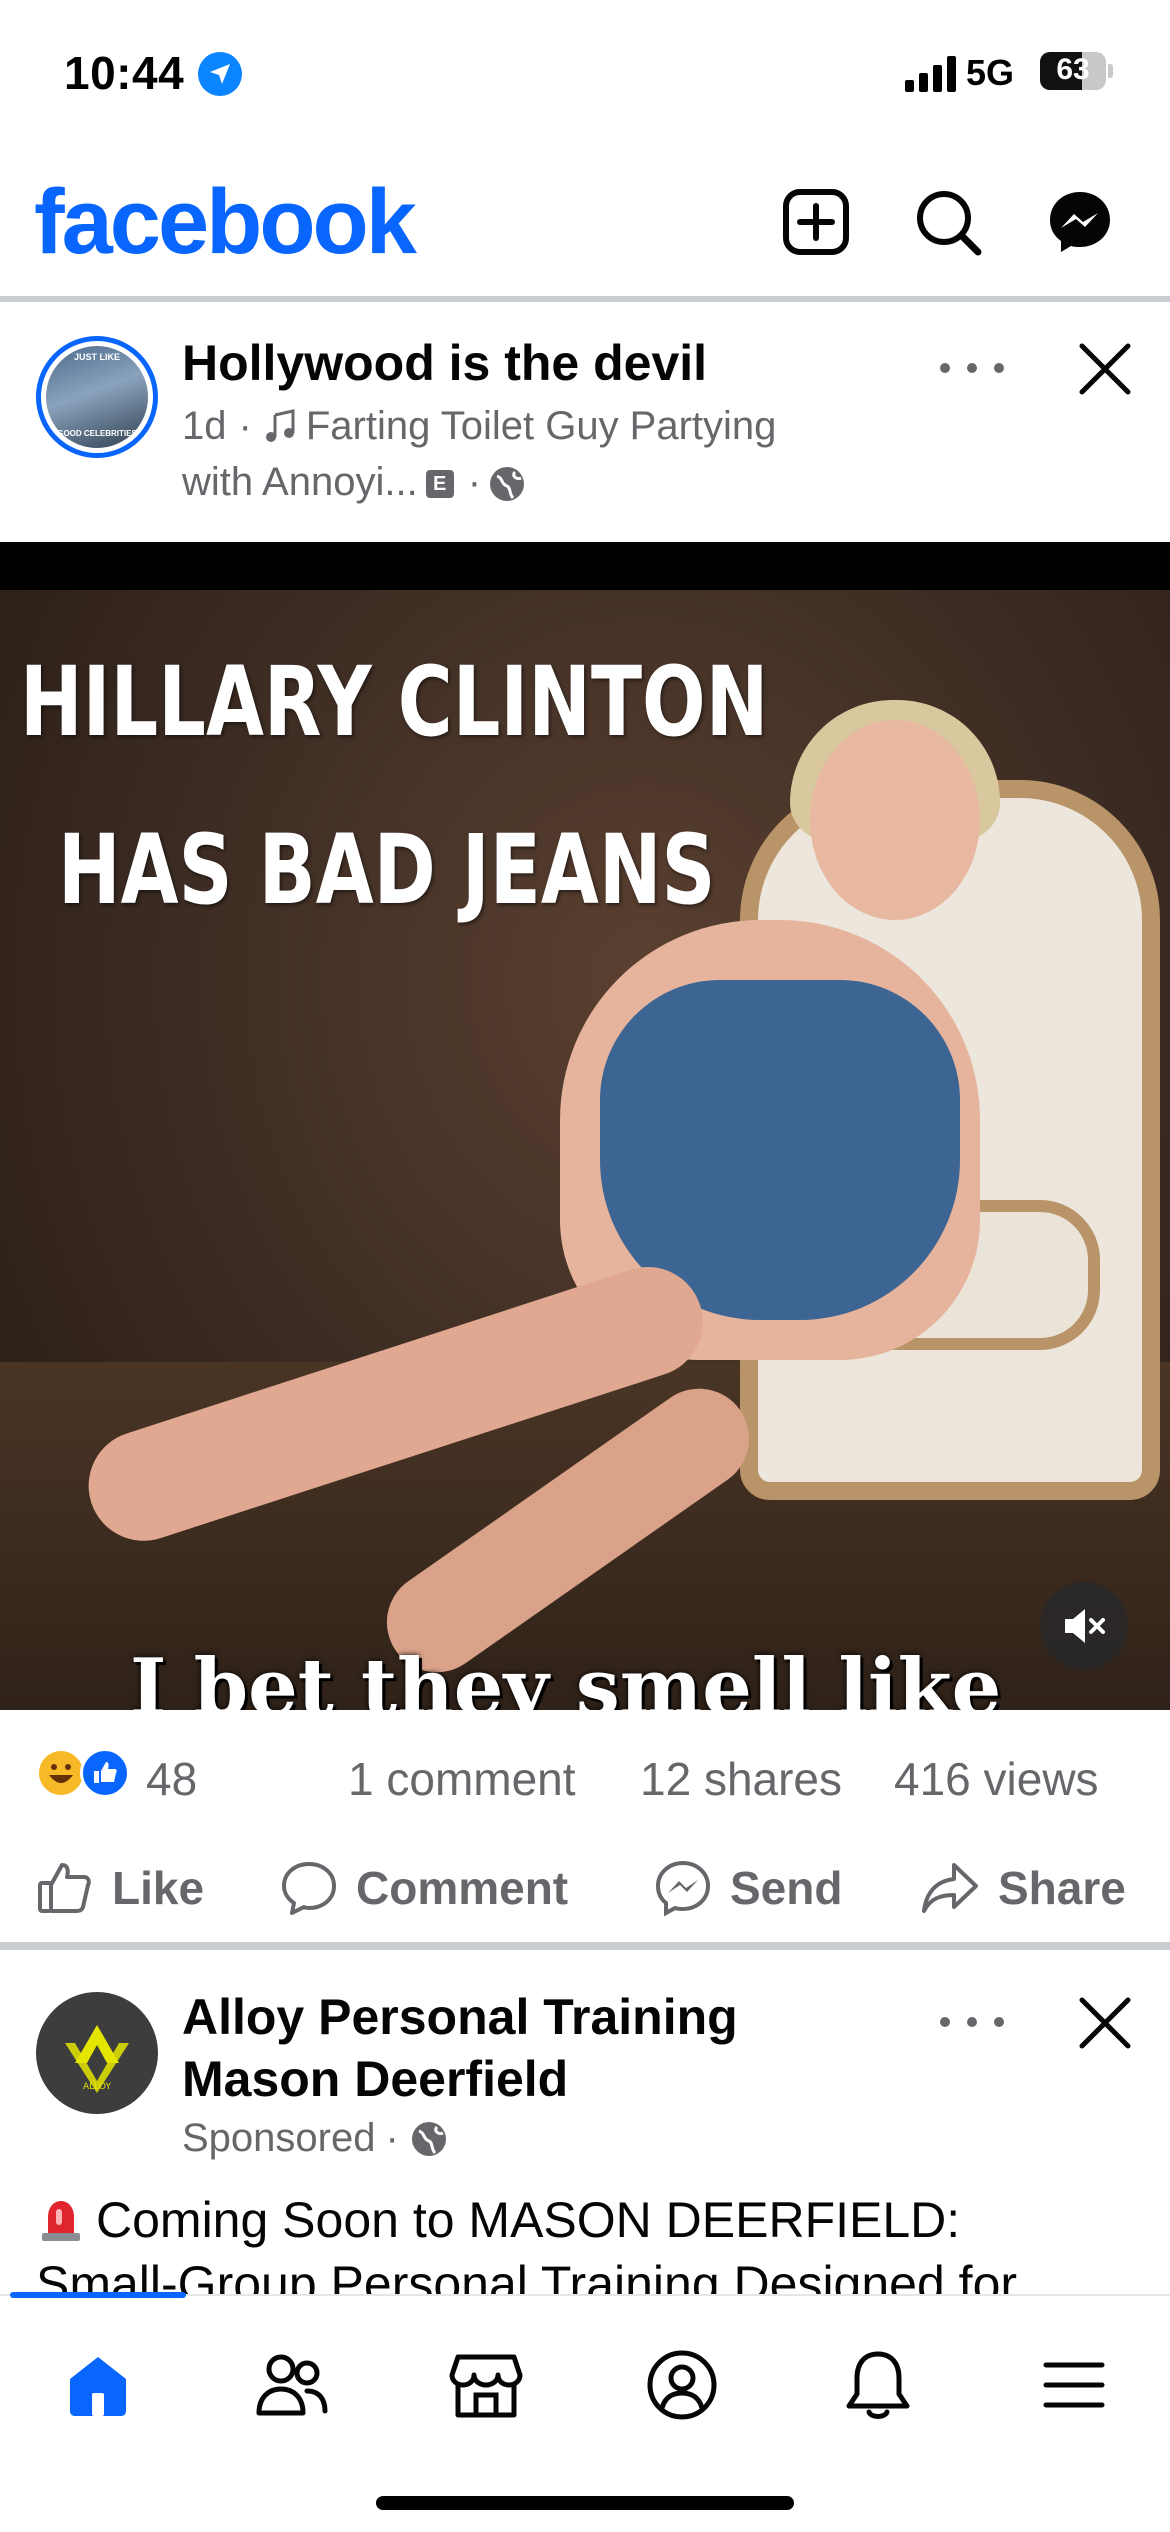  What do you see at coordinates (97, 2059) in the screenshot?
I see `alloy-logo-icon: ALLOY` at bounding box center [97, 2059].